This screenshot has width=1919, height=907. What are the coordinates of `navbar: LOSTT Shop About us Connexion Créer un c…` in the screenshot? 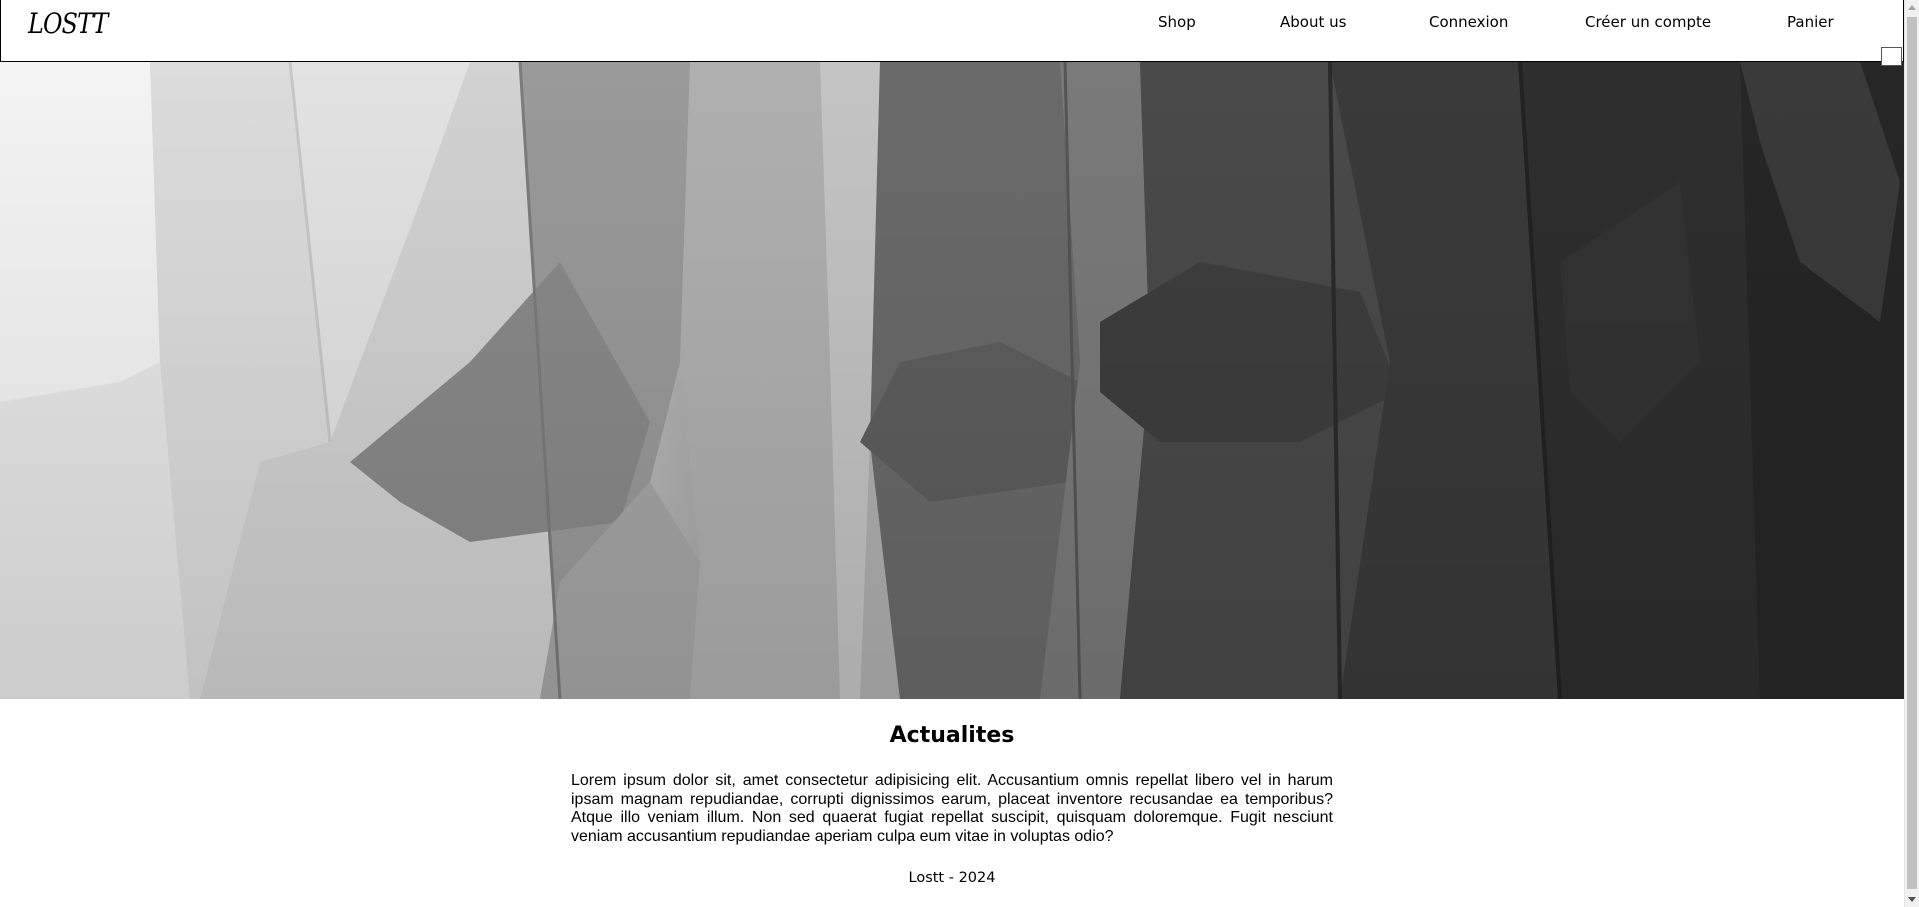 It's located at (952, 31).